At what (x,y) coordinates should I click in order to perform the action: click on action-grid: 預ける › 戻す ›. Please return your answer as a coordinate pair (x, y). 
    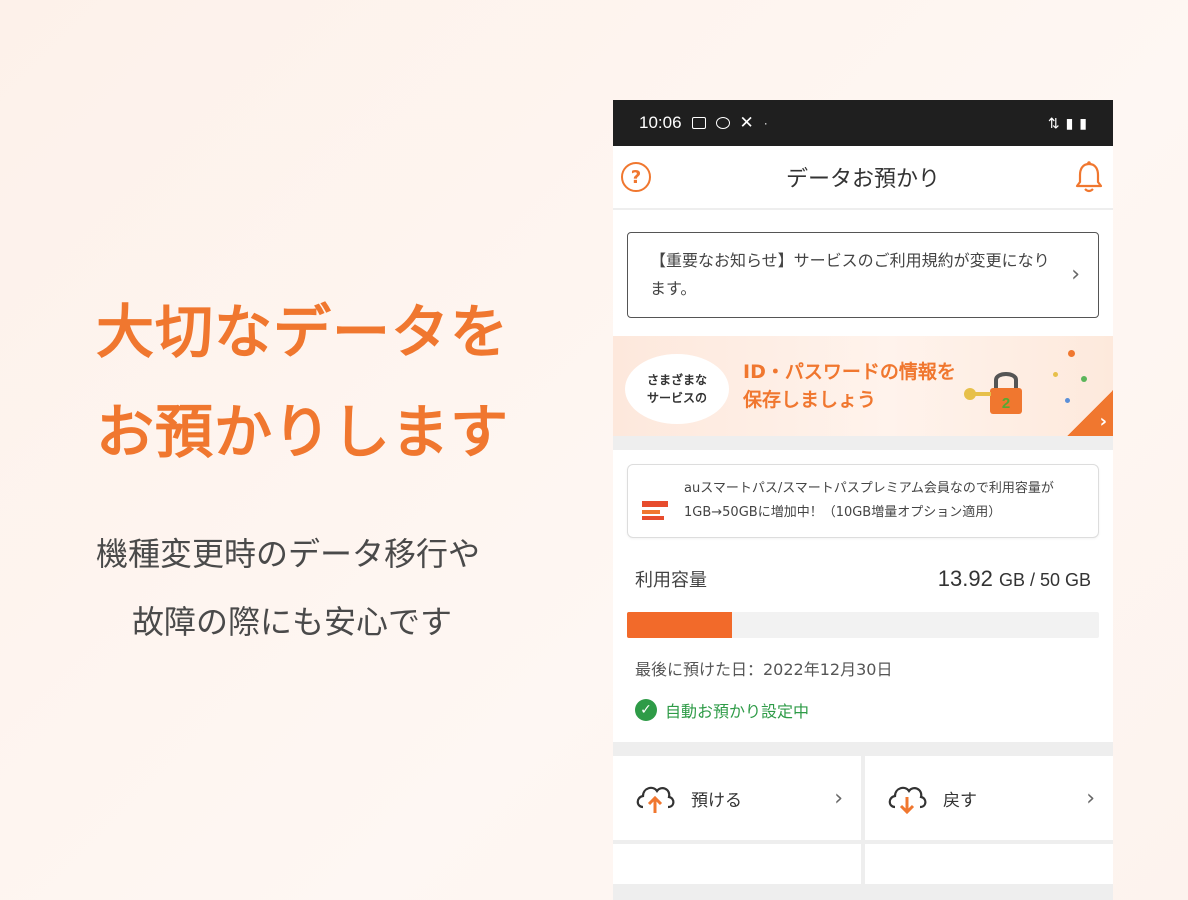
    Looking at the image, I should click on (863, 820).